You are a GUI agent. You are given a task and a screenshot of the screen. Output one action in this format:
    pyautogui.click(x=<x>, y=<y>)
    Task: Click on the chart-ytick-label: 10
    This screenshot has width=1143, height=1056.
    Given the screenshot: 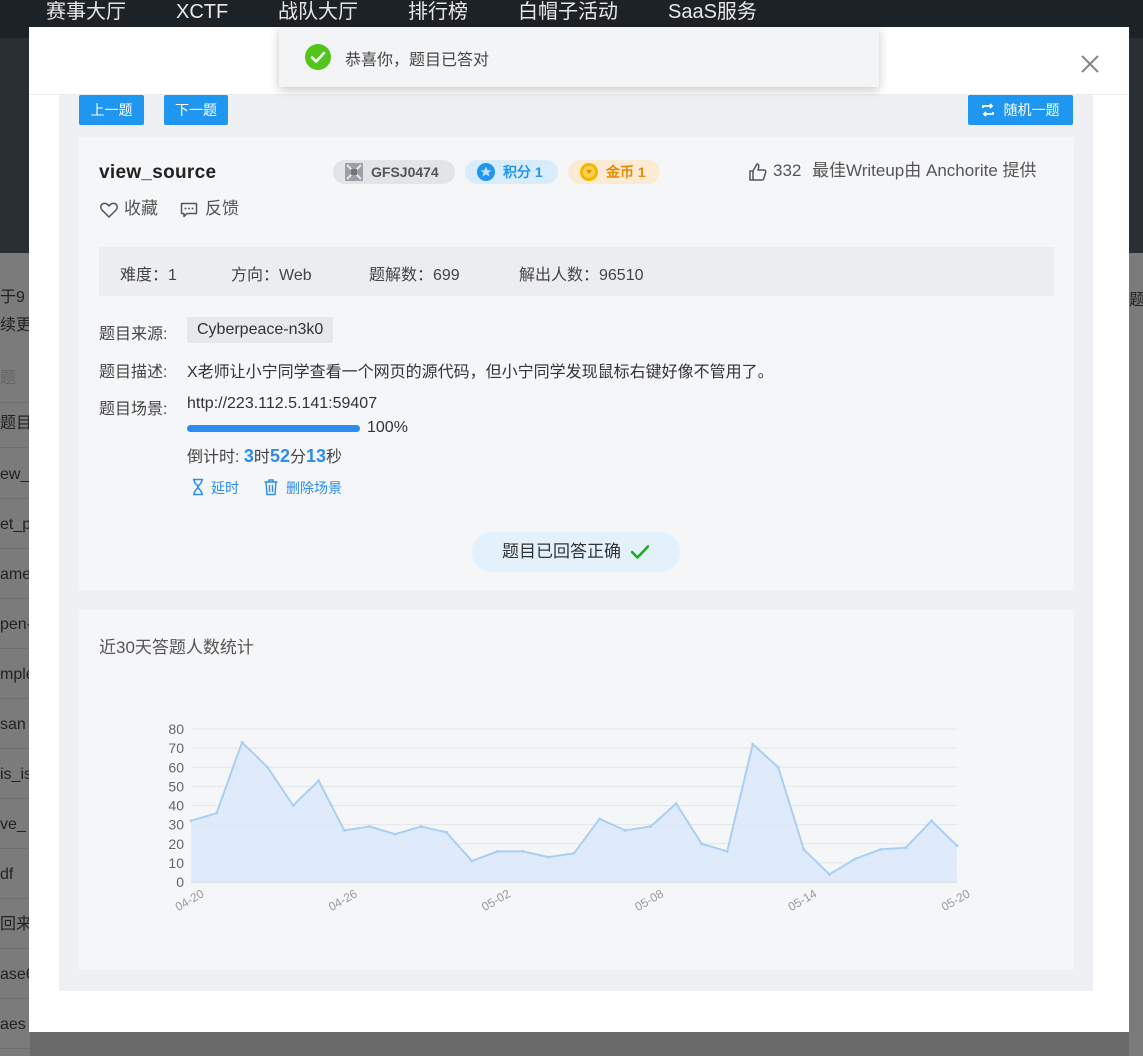 What is the action you would take?
    pyautogui.click(x=176, y=863)
    